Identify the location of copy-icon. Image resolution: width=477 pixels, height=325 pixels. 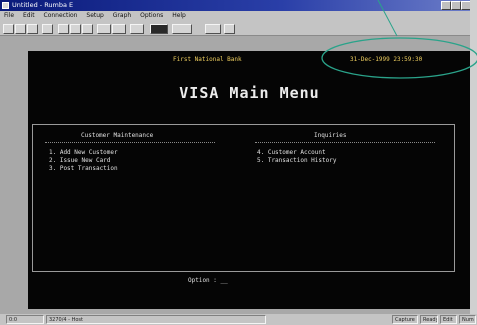
(75, 29).